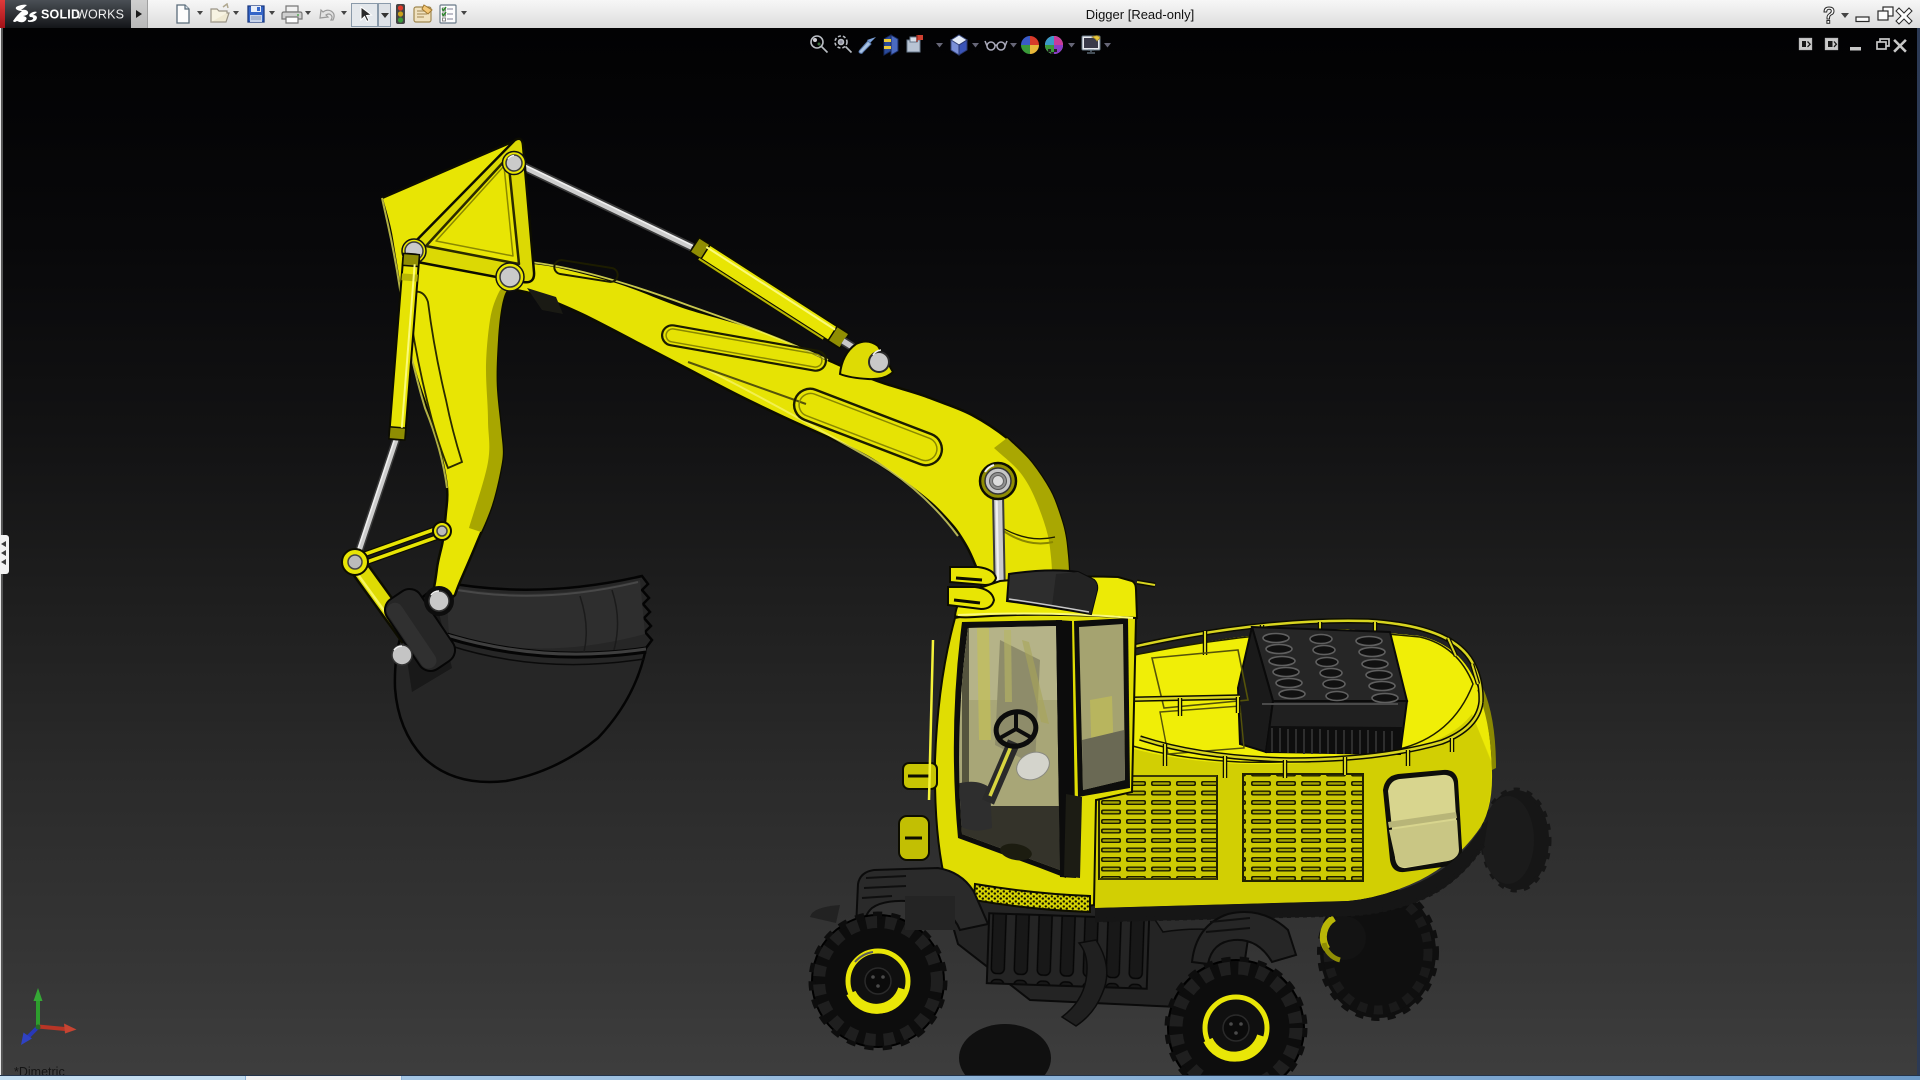 The height and width of the screenshot is (1080, 1920). I want to click on svg-text: WORKS, so click(100, 15).